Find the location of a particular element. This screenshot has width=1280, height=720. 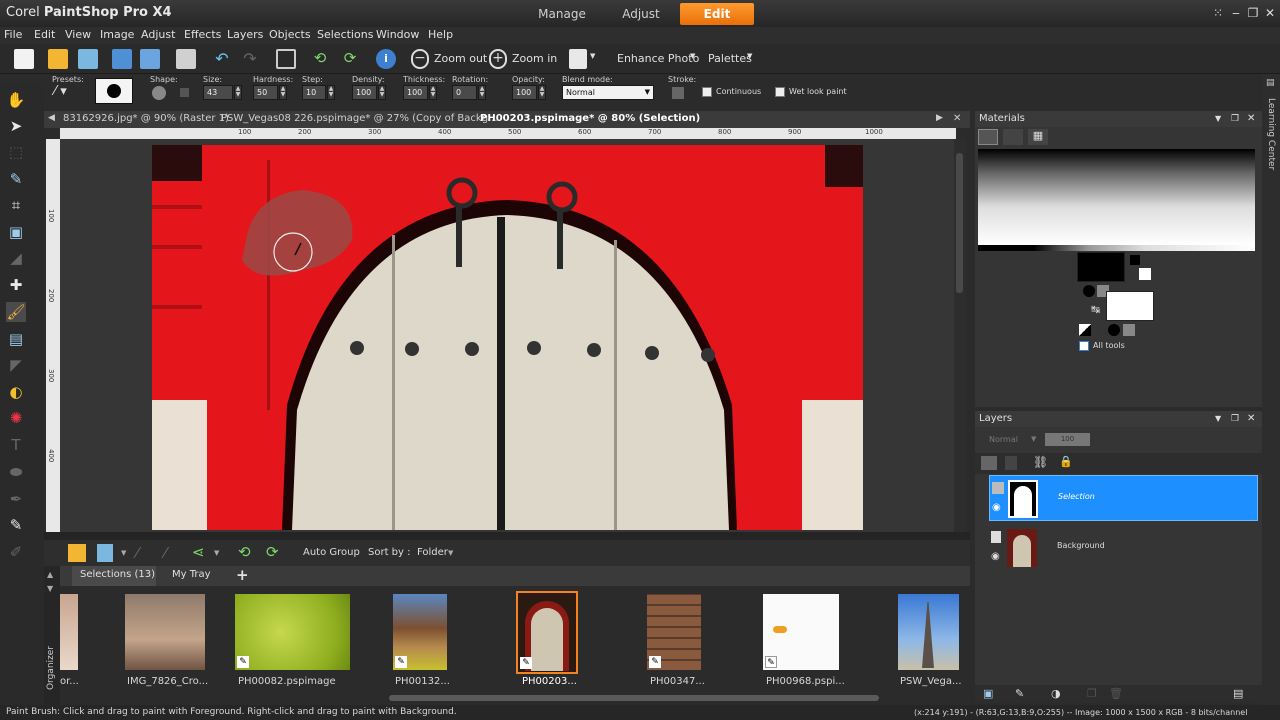

text-tool-icon: T is located at coordinates (16, 445).